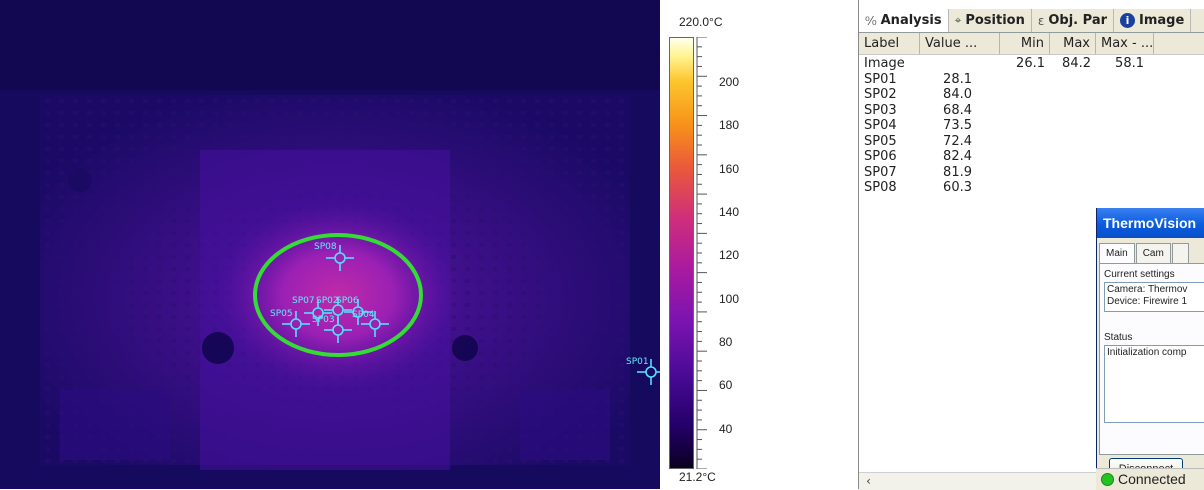 The image size is (1204, 490). What do you see at coordinates (1154, 384) in the screenshot?
I see `status-box: Initialization comp` at bounding box center [1154, 384].